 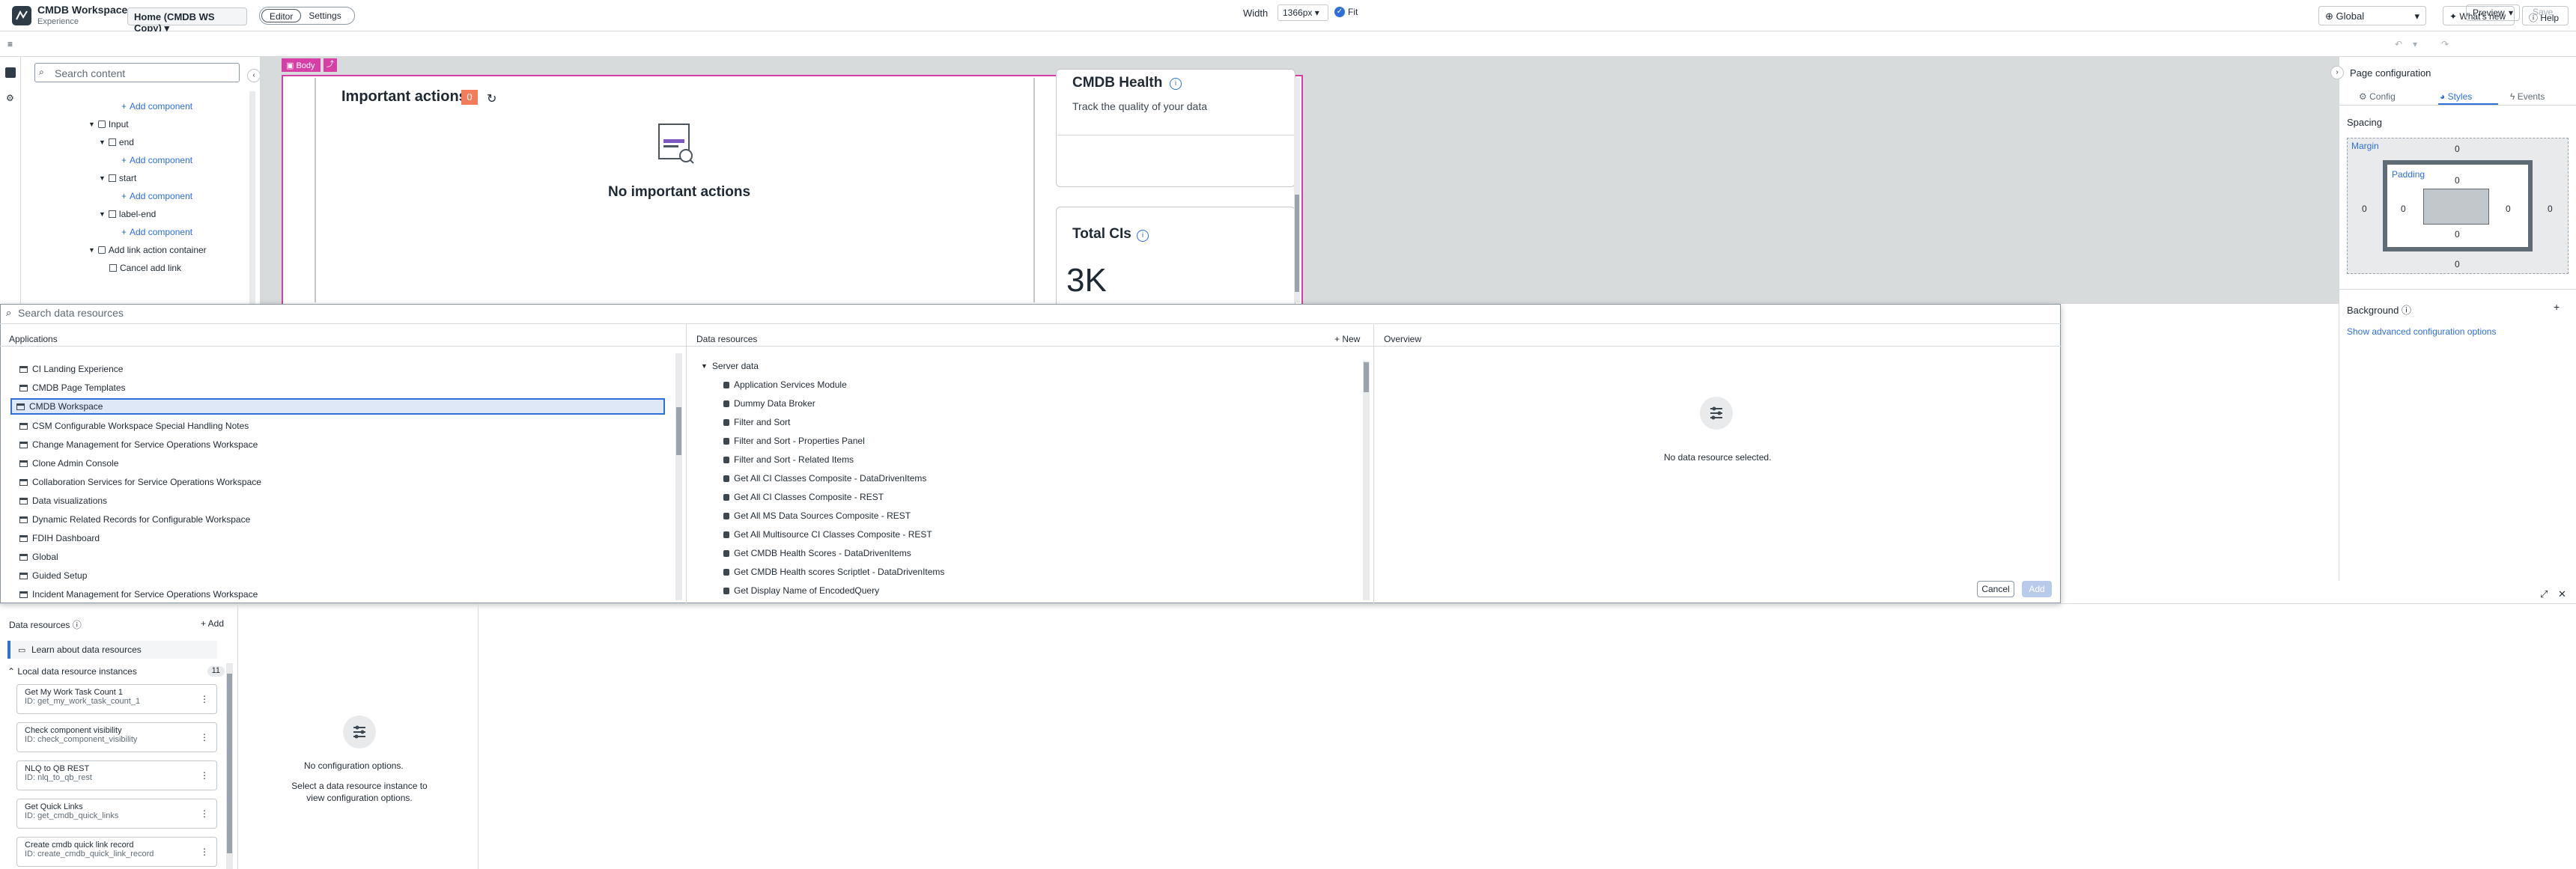 I want to click on canvas-scrollbar, so click(x=1297, y=190).